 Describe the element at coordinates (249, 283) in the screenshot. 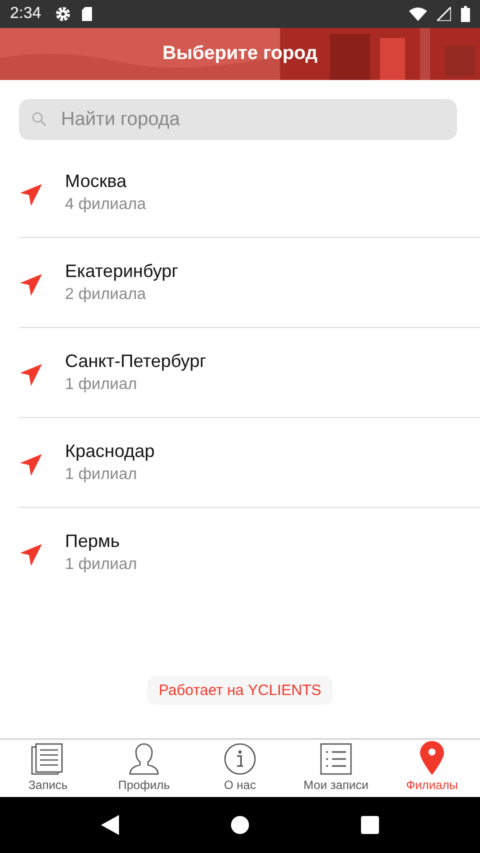

I see `city-item: Екатеринбург 2 филиала` at that location.